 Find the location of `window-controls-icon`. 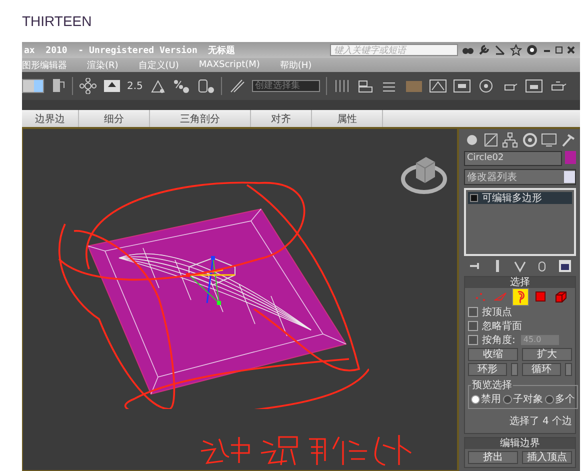

window-controls-icon is located at coordinates (559, 50).